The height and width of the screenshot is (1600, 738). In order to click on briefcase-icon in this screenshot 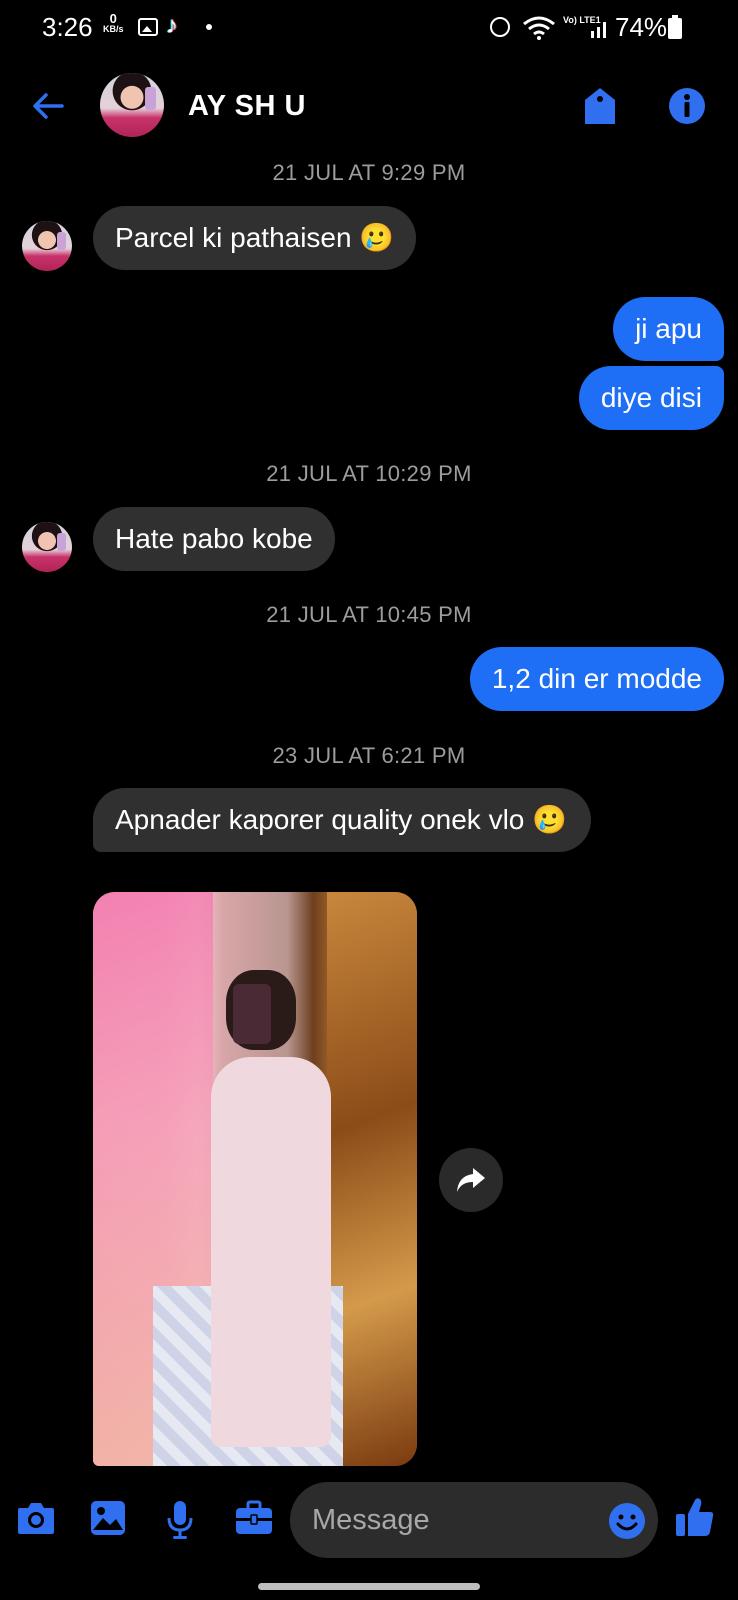, I will do `click(254, 1518)`.